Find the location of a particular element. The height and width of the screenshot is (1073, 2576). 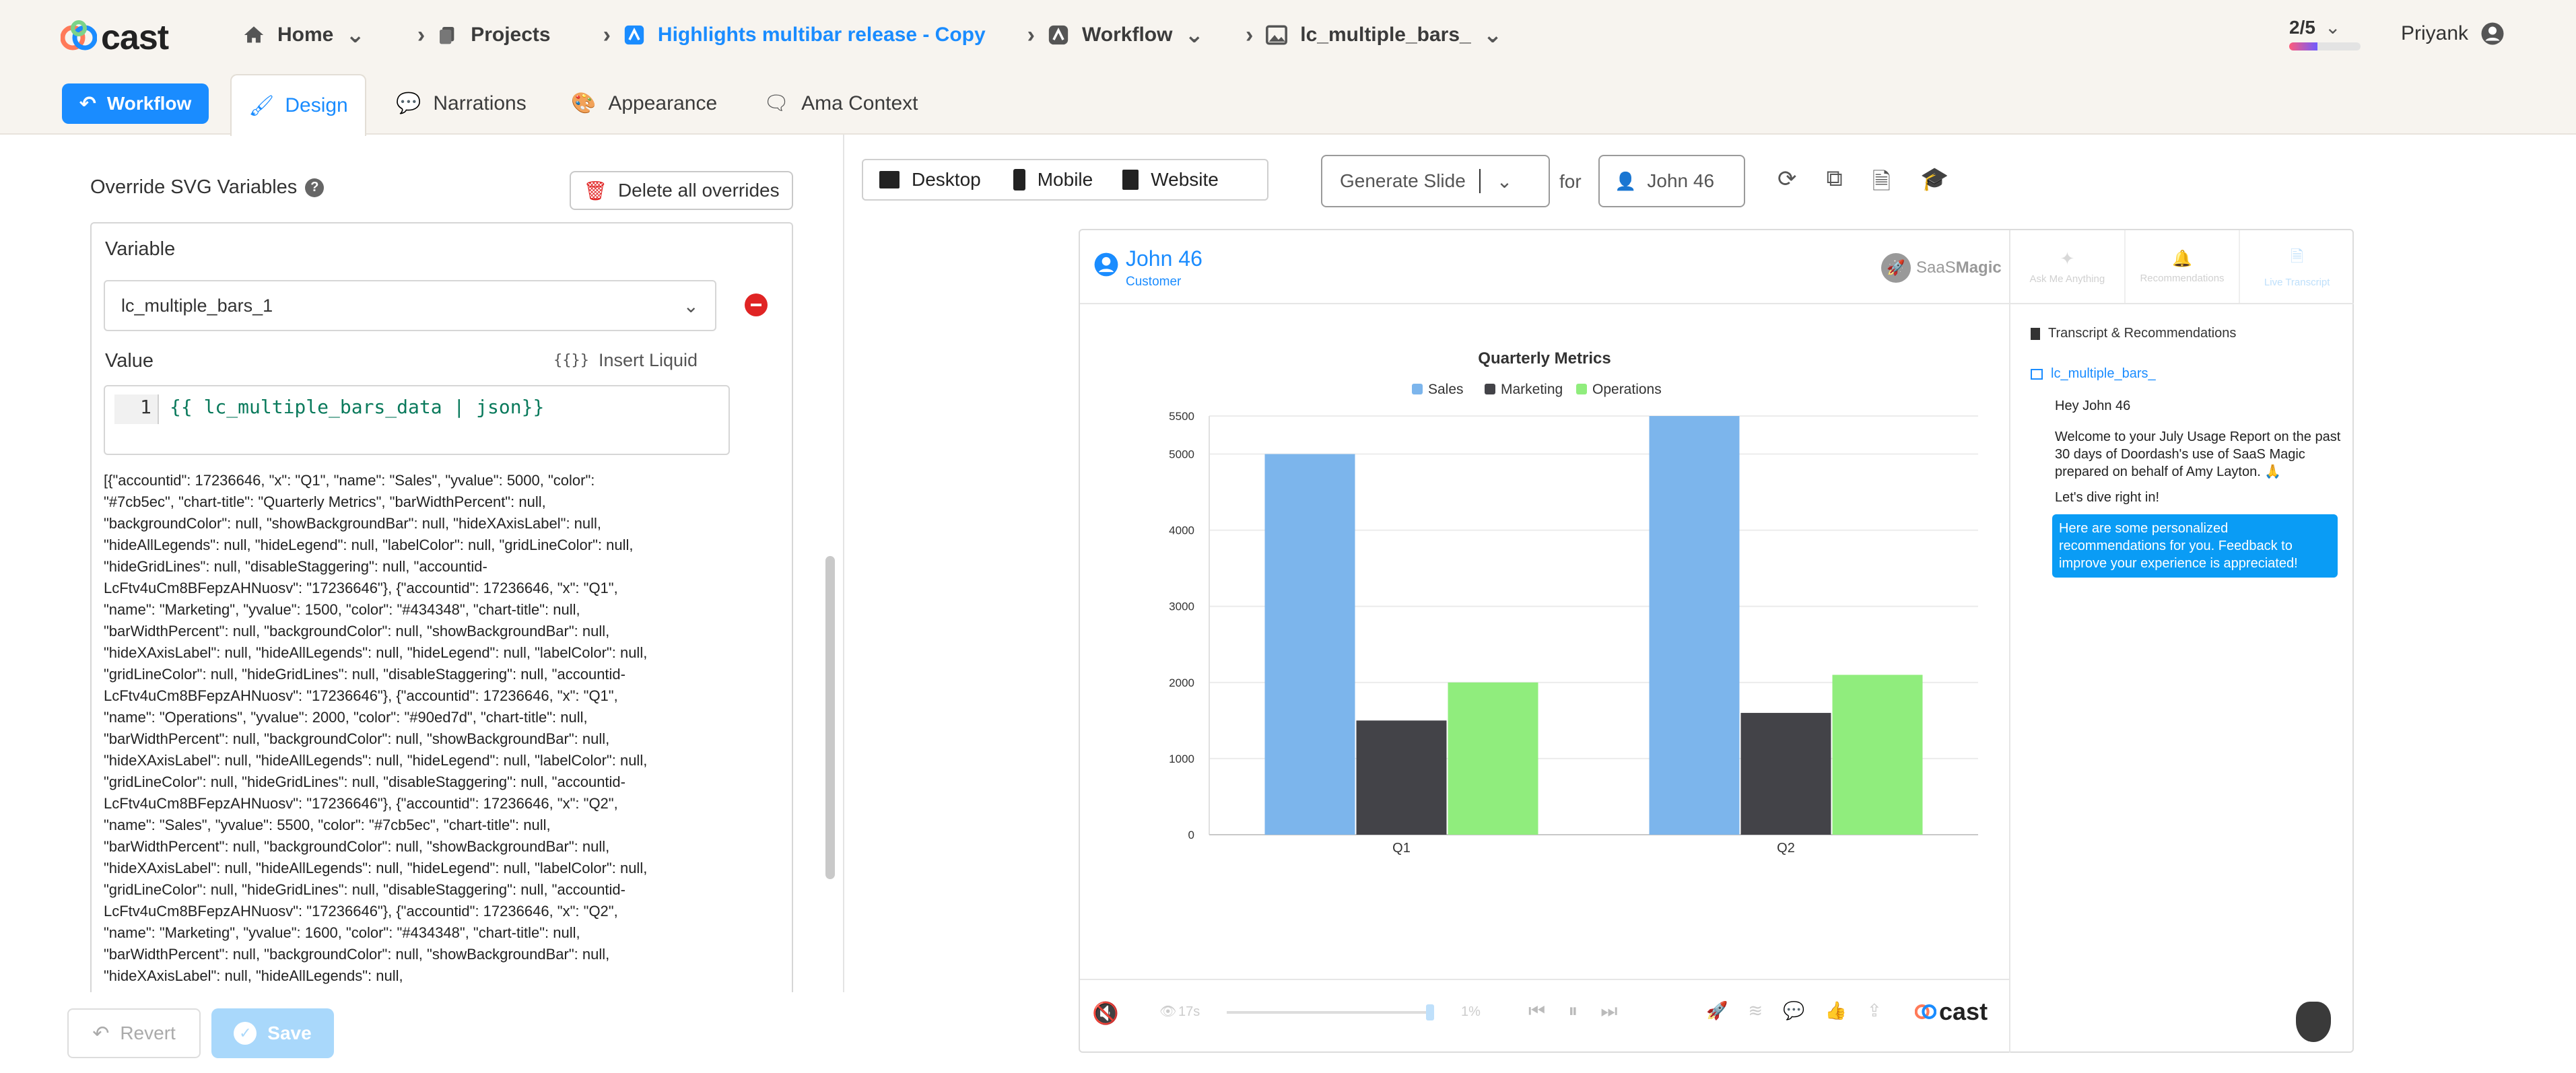

tab-appearance: 🎨 Appearance is located at coordinates (644, 103).